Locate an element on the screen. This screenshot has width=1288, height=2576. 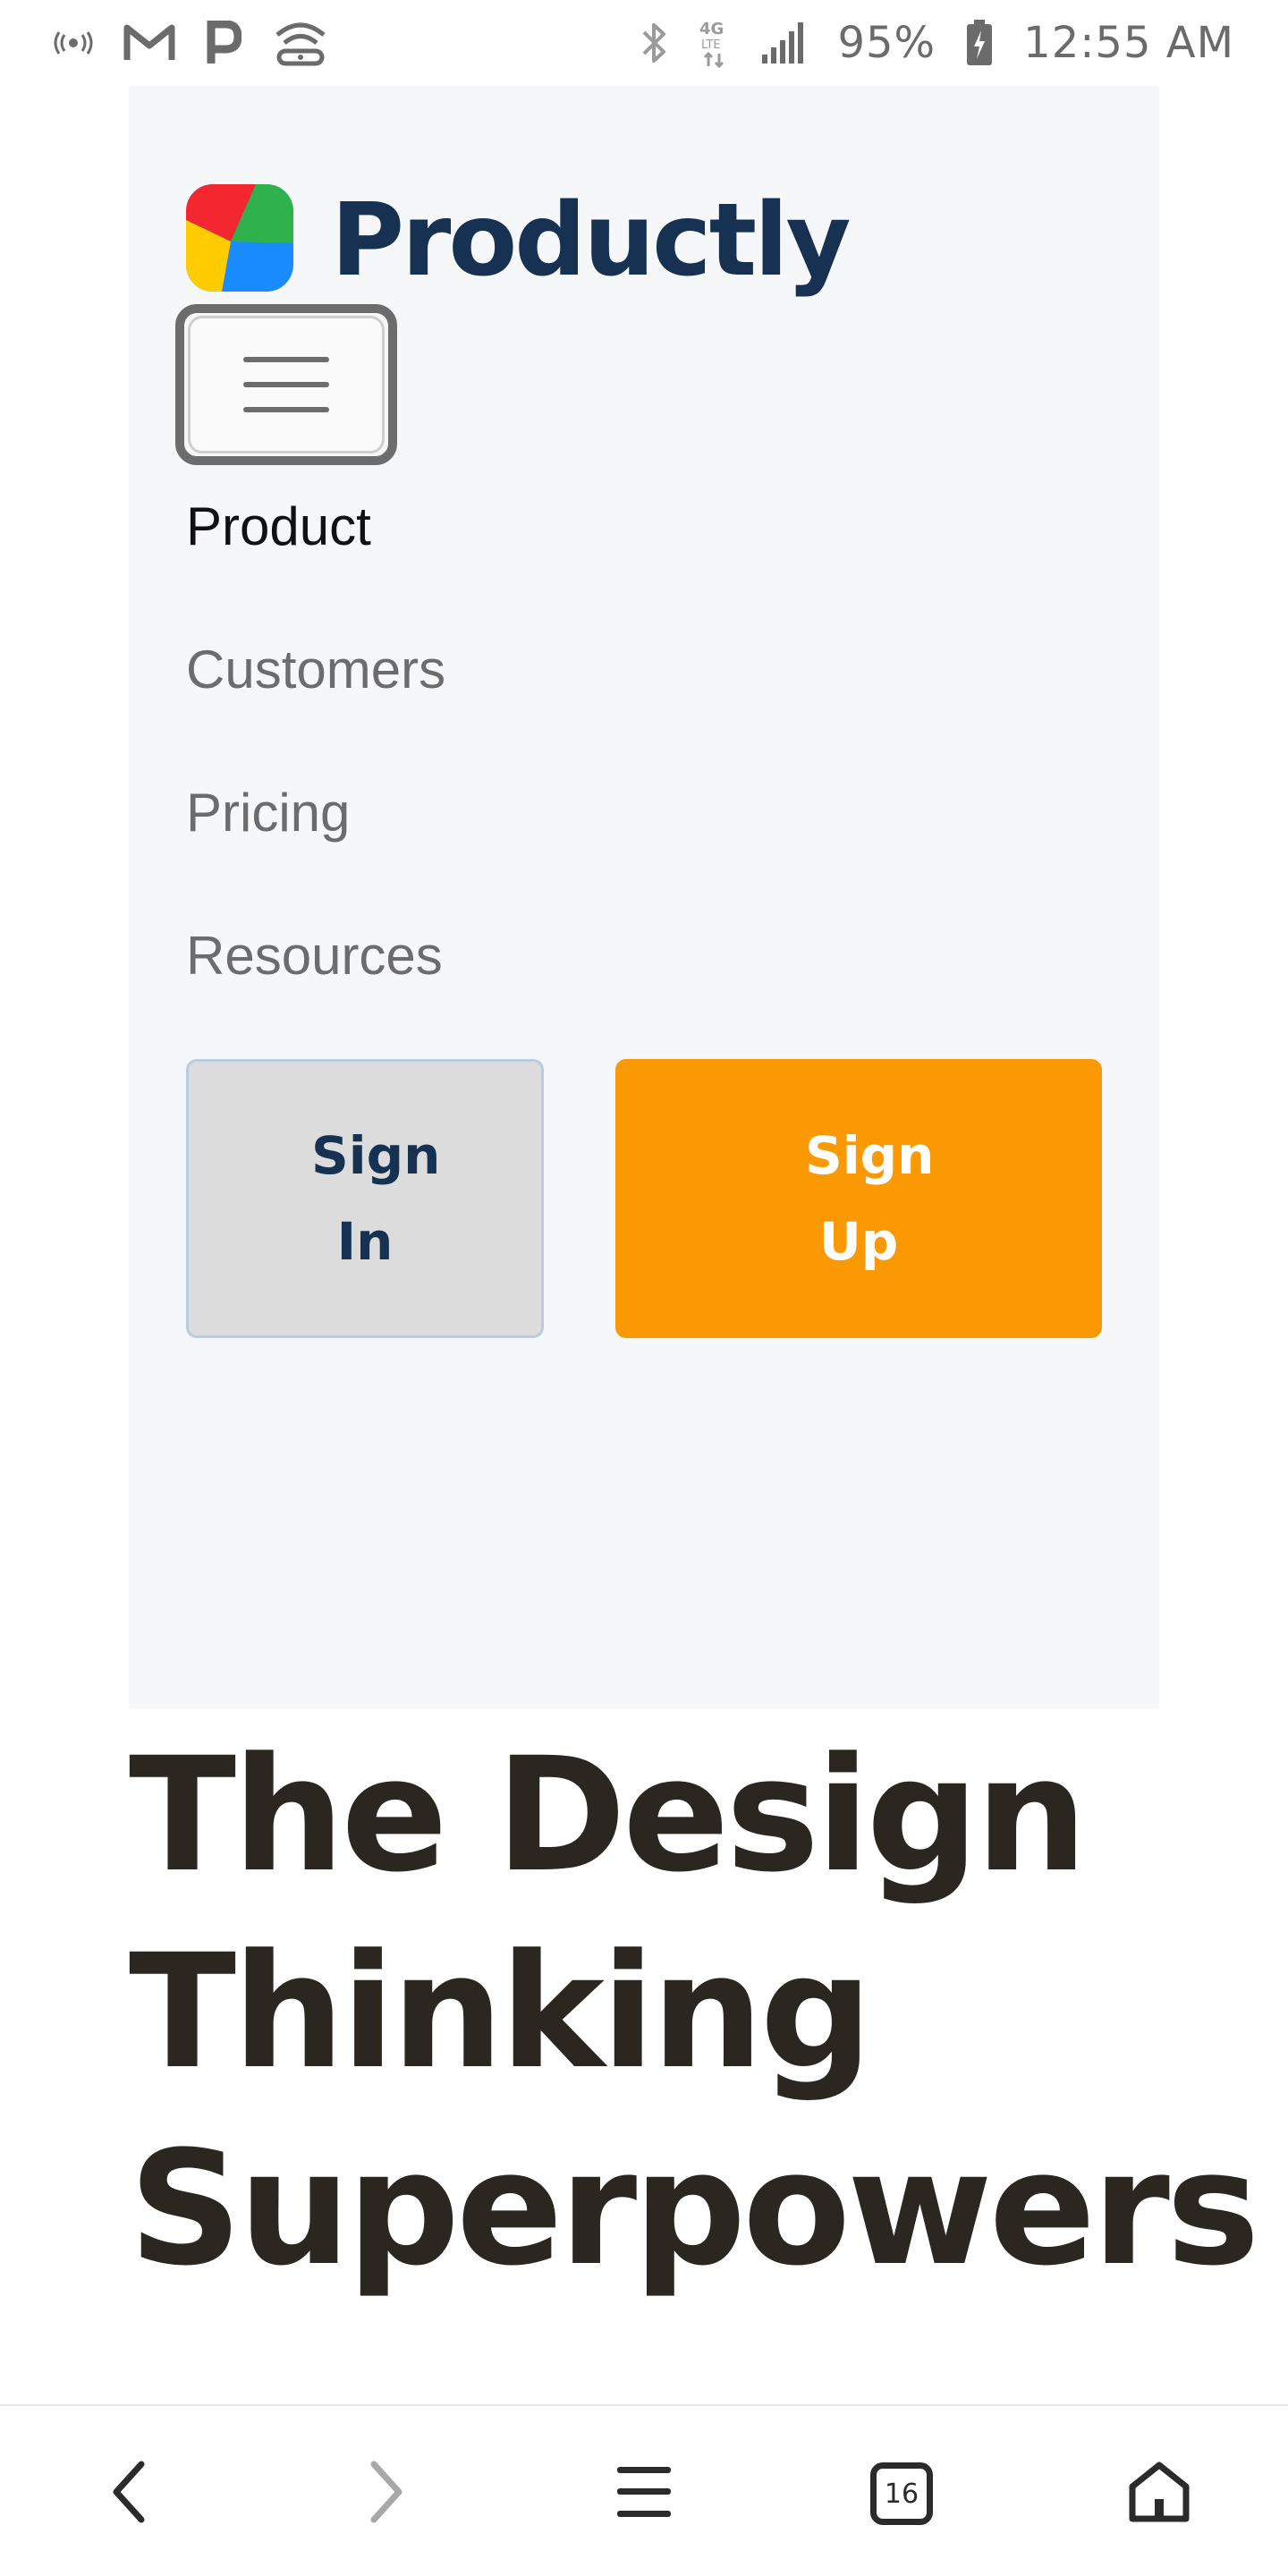
home-icon is located at coordinates (1159, 2494).